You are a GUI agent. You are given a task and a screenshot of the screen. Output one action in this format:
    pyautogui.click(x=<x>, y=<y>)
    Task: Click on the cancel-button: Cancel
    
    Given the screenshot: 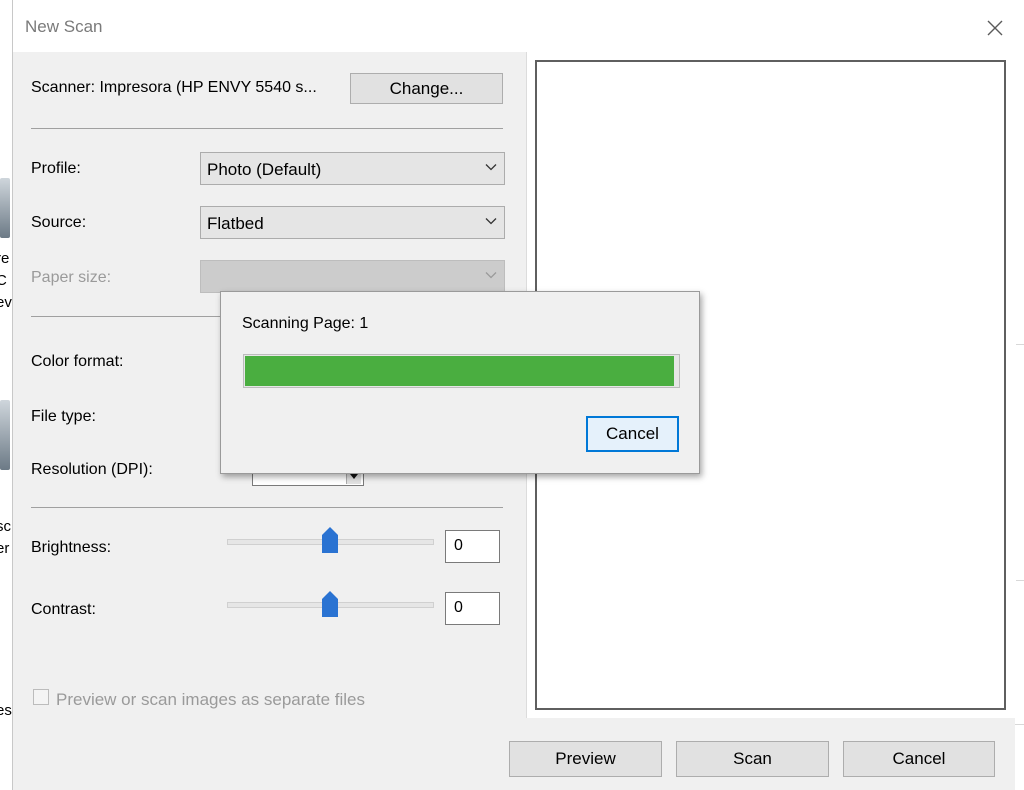 What is the action you would take?
    pyautogui.click(x=919, y=759)
    